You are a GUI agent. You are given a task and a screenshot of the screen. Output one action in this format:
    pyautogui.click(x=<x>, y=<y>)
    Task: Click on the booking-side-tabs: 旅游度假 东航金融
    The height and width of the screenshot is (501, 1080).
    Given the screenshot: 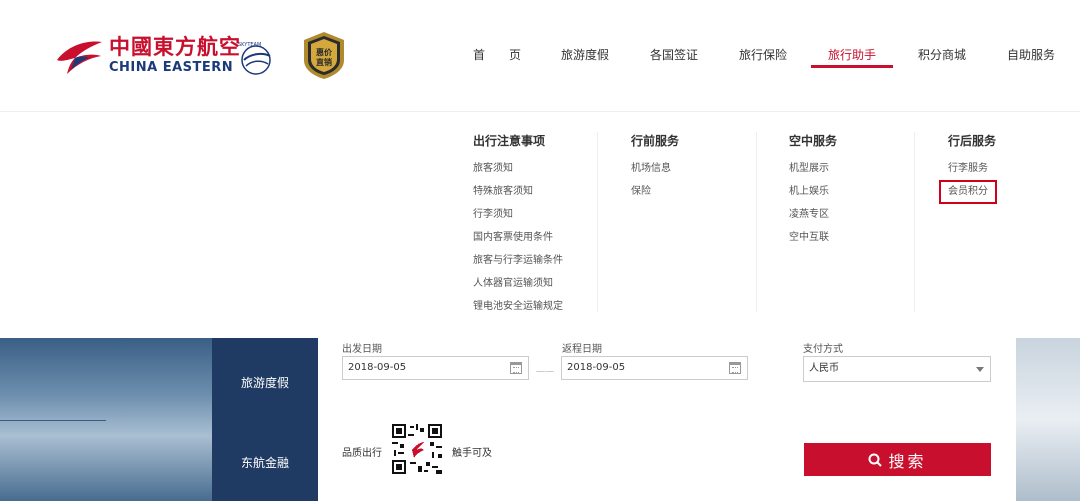 What is the action you would take?
    pyautogui.click(x=265, y=419)
    